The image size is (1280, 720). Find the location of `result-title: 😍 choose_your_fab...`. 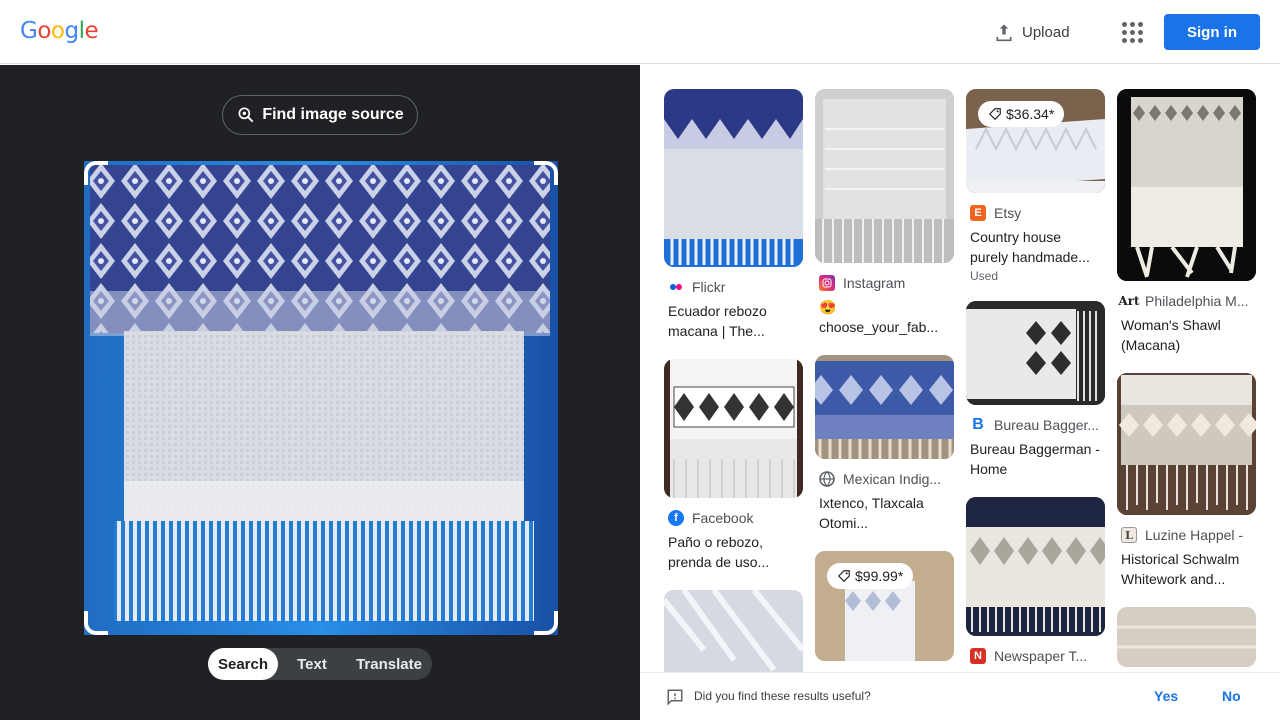

result-title: 😍 choose_your_fab... is located at coordinates (884, 317).